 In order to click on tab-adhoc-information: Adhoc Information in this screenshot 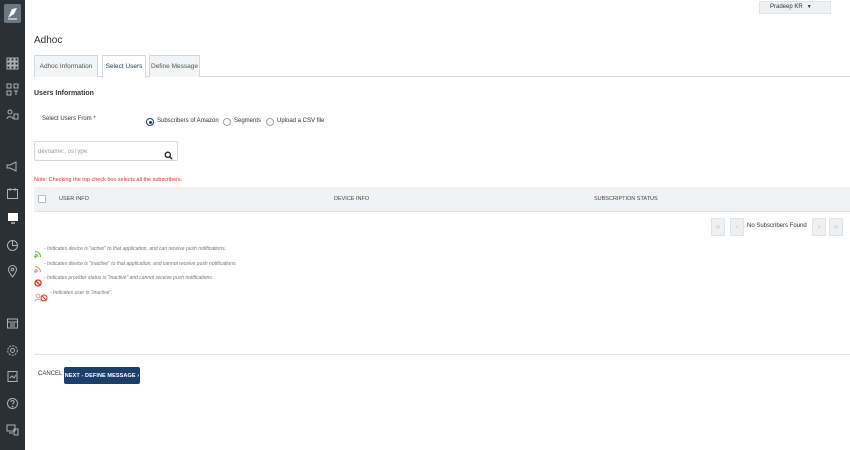, I will do `click(66, 66)`.